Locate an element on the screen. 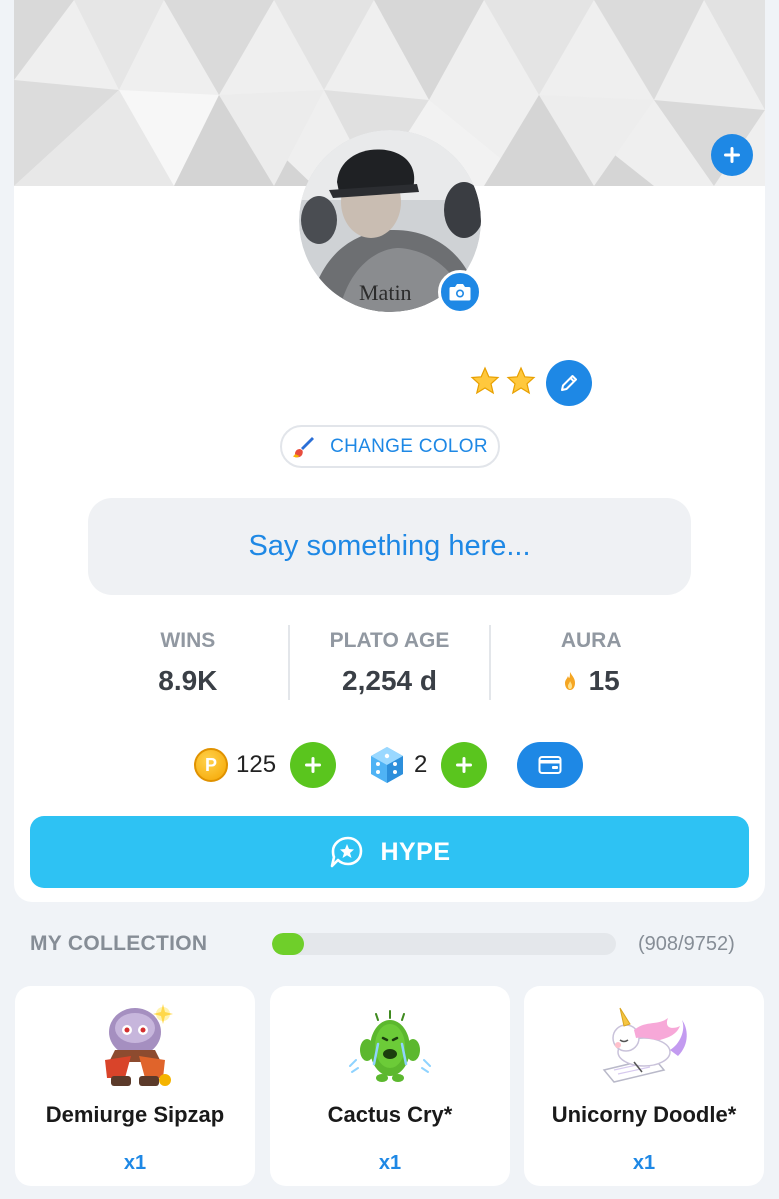  currency-row: P 125 2 is located at coordinates (389, 765).